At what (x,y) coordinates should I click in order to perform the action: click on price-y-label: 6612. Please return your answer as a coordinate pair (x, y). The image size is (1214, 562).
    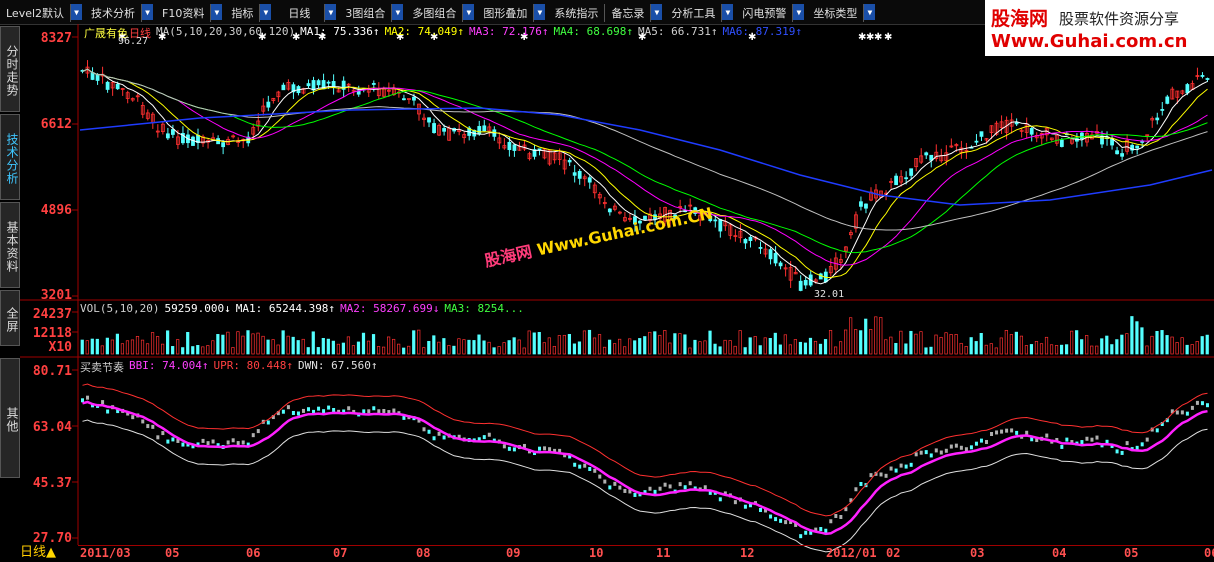
    Looking at the image, I should click on (56, 124).